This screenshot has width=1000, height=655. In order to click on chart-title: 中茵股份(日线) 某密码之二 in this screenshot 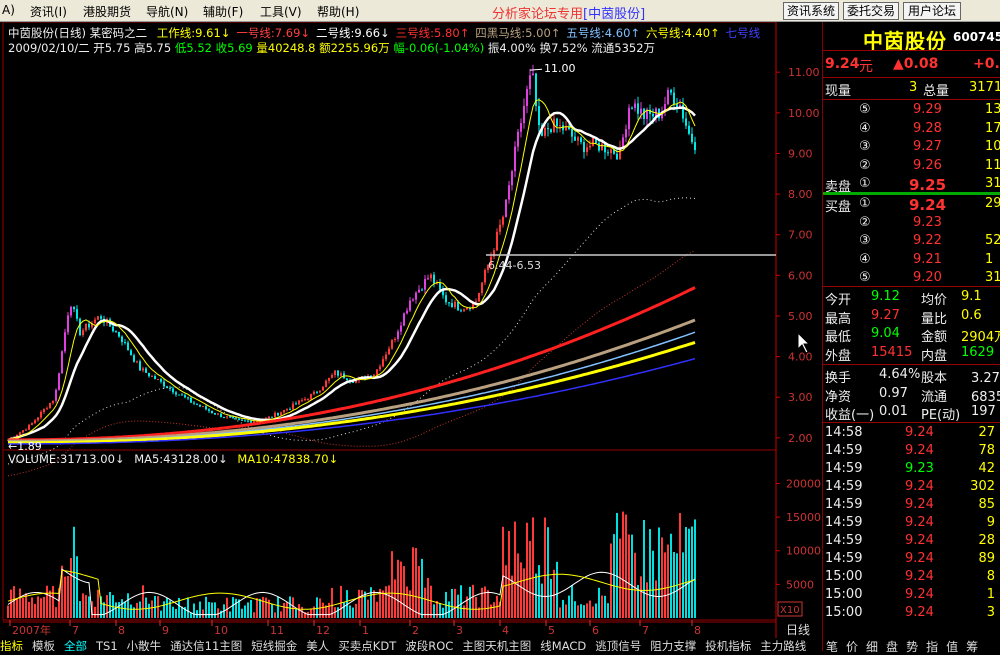, I will do `click(78, 33)`.